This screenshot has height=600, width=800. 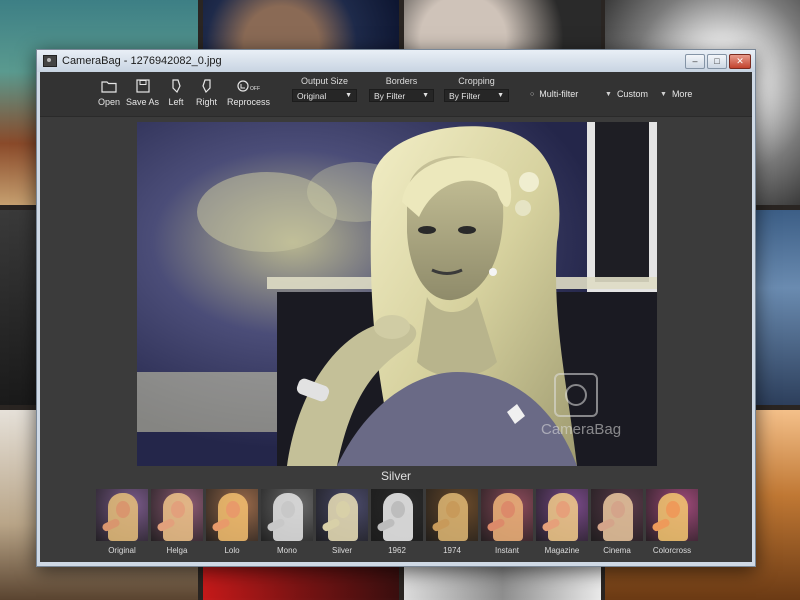 I want to click on cropping-label: Cropping, so click(x=476, y=81).